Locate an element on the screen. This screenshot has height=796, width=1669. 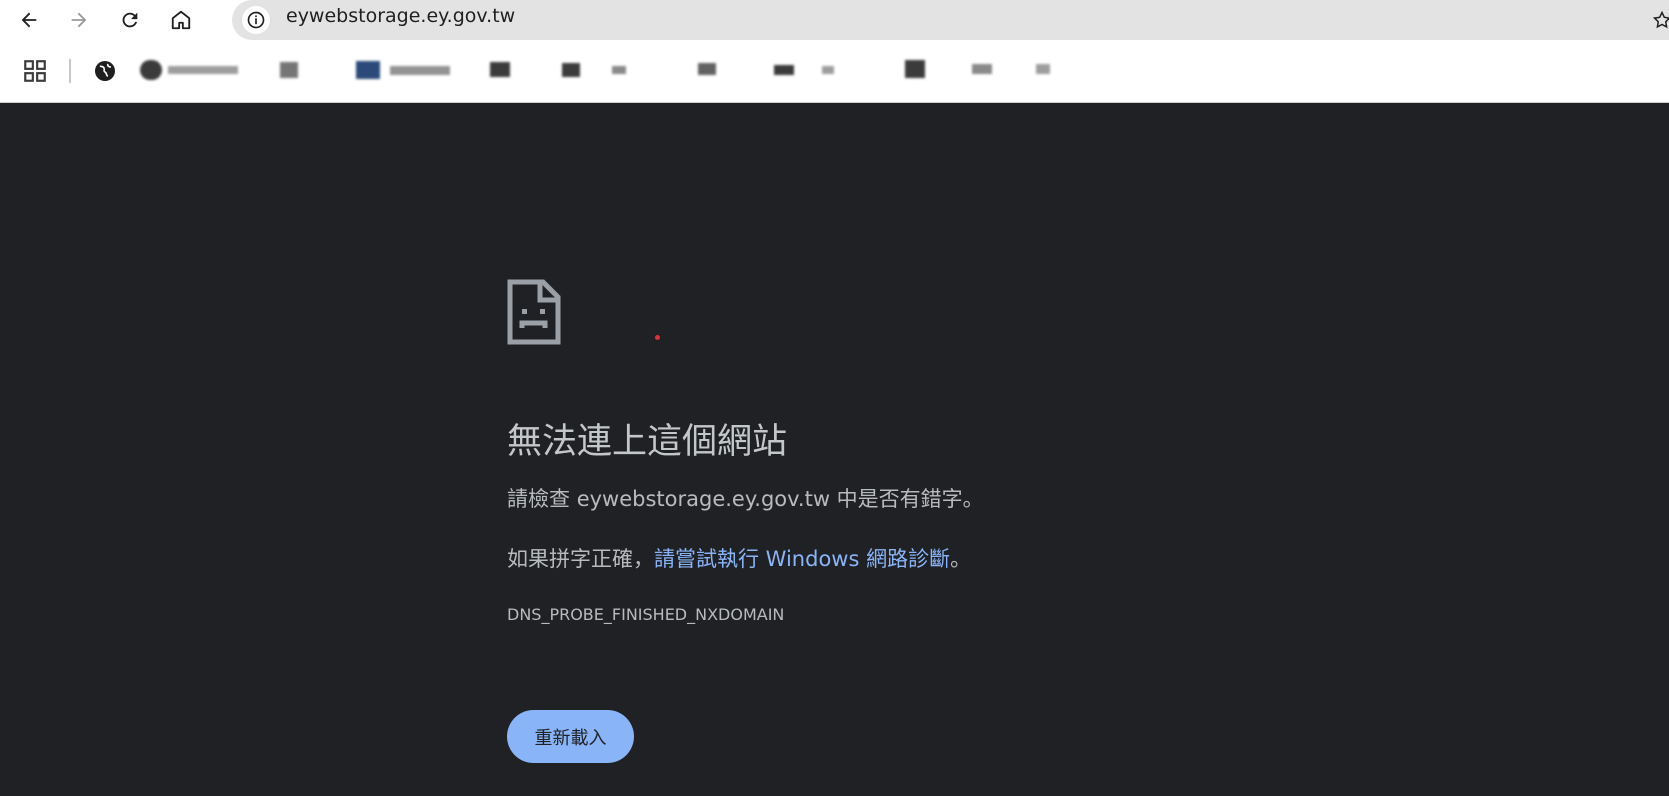
sad-document-icon is located at coordinates (534, 312).